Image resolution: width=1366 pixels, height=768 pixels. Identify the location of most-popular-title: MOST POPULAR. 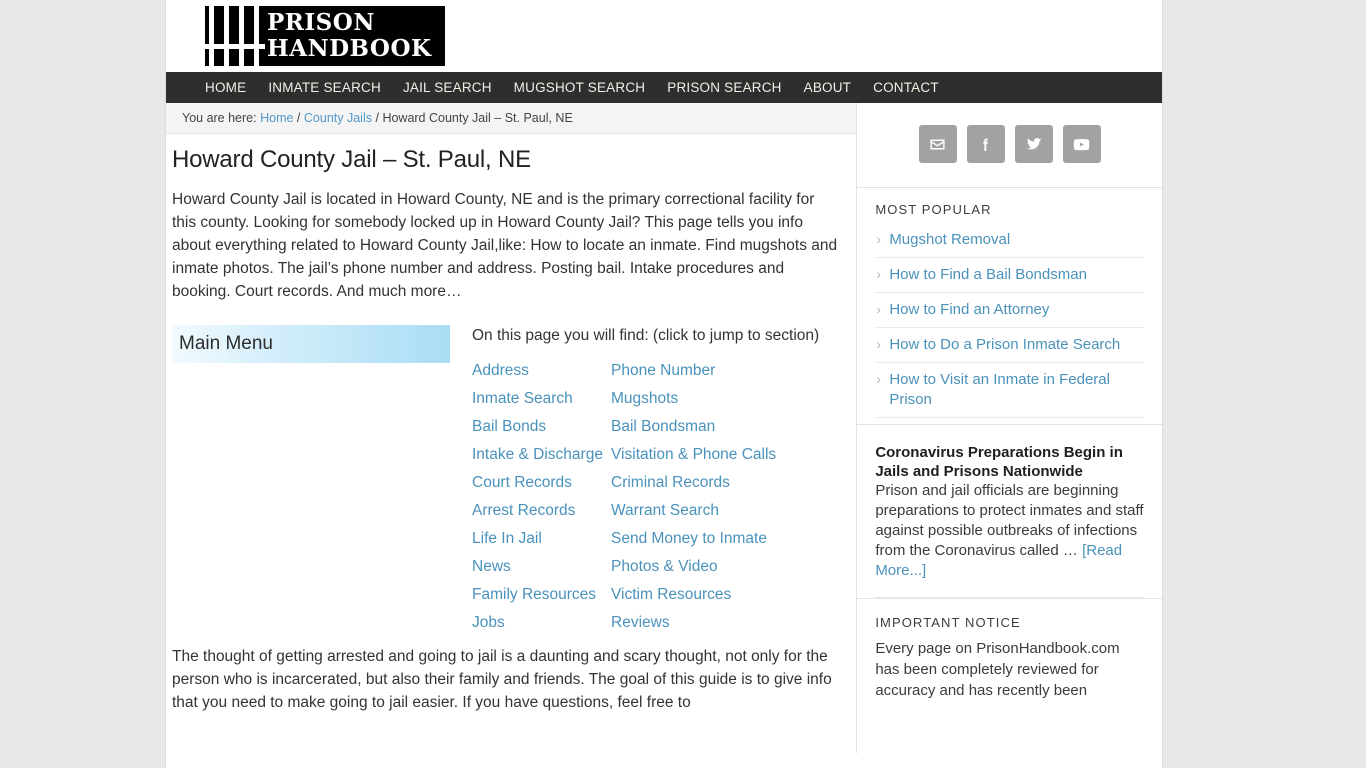
(933, 209).